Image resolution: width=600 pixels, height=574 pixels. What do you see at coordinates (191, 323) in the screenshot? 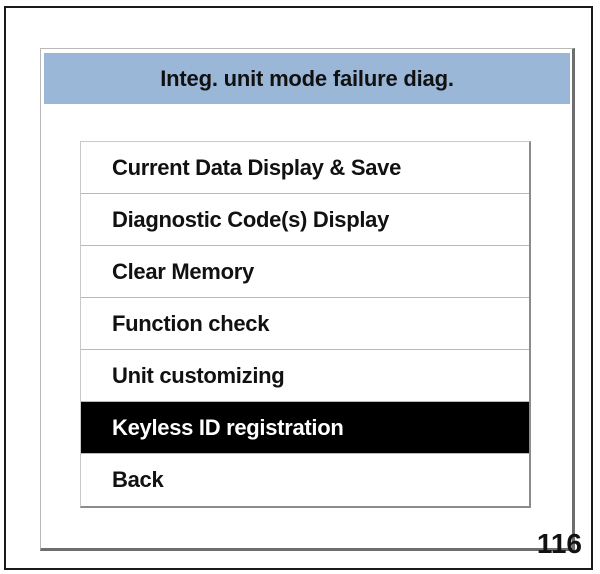
I see `menu-item-label: Function check` at bounding box center [191, 323].